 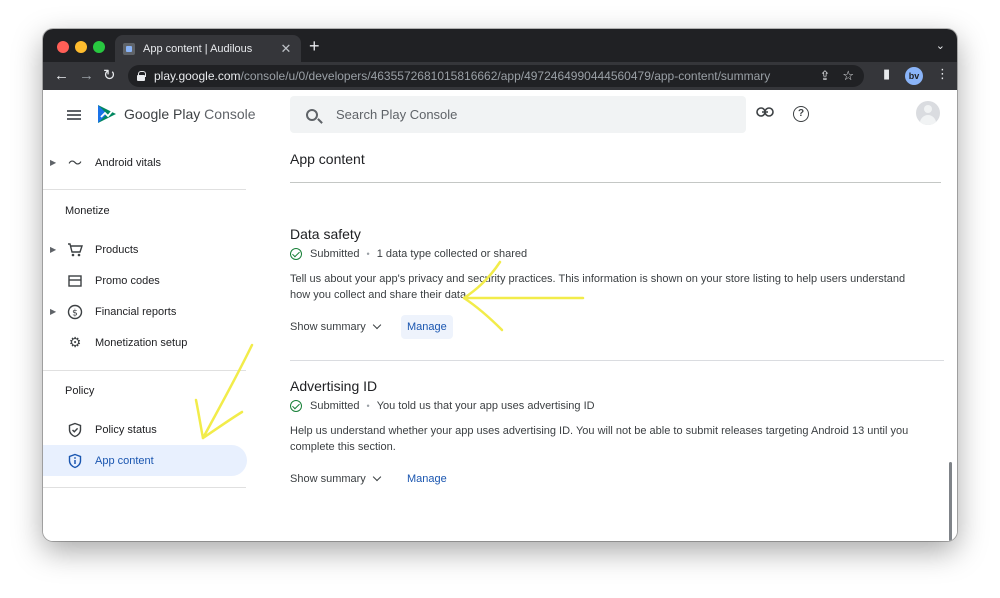 What do you see at coordinates (615, 182) in the screenshot?
I see `title-divider` at bounding box center [615, 182].